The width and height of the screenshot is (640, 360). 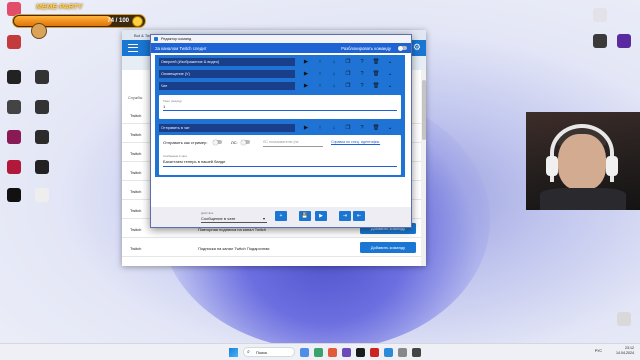 I want to click on whisper-toggle, so click(x=245, y=142).